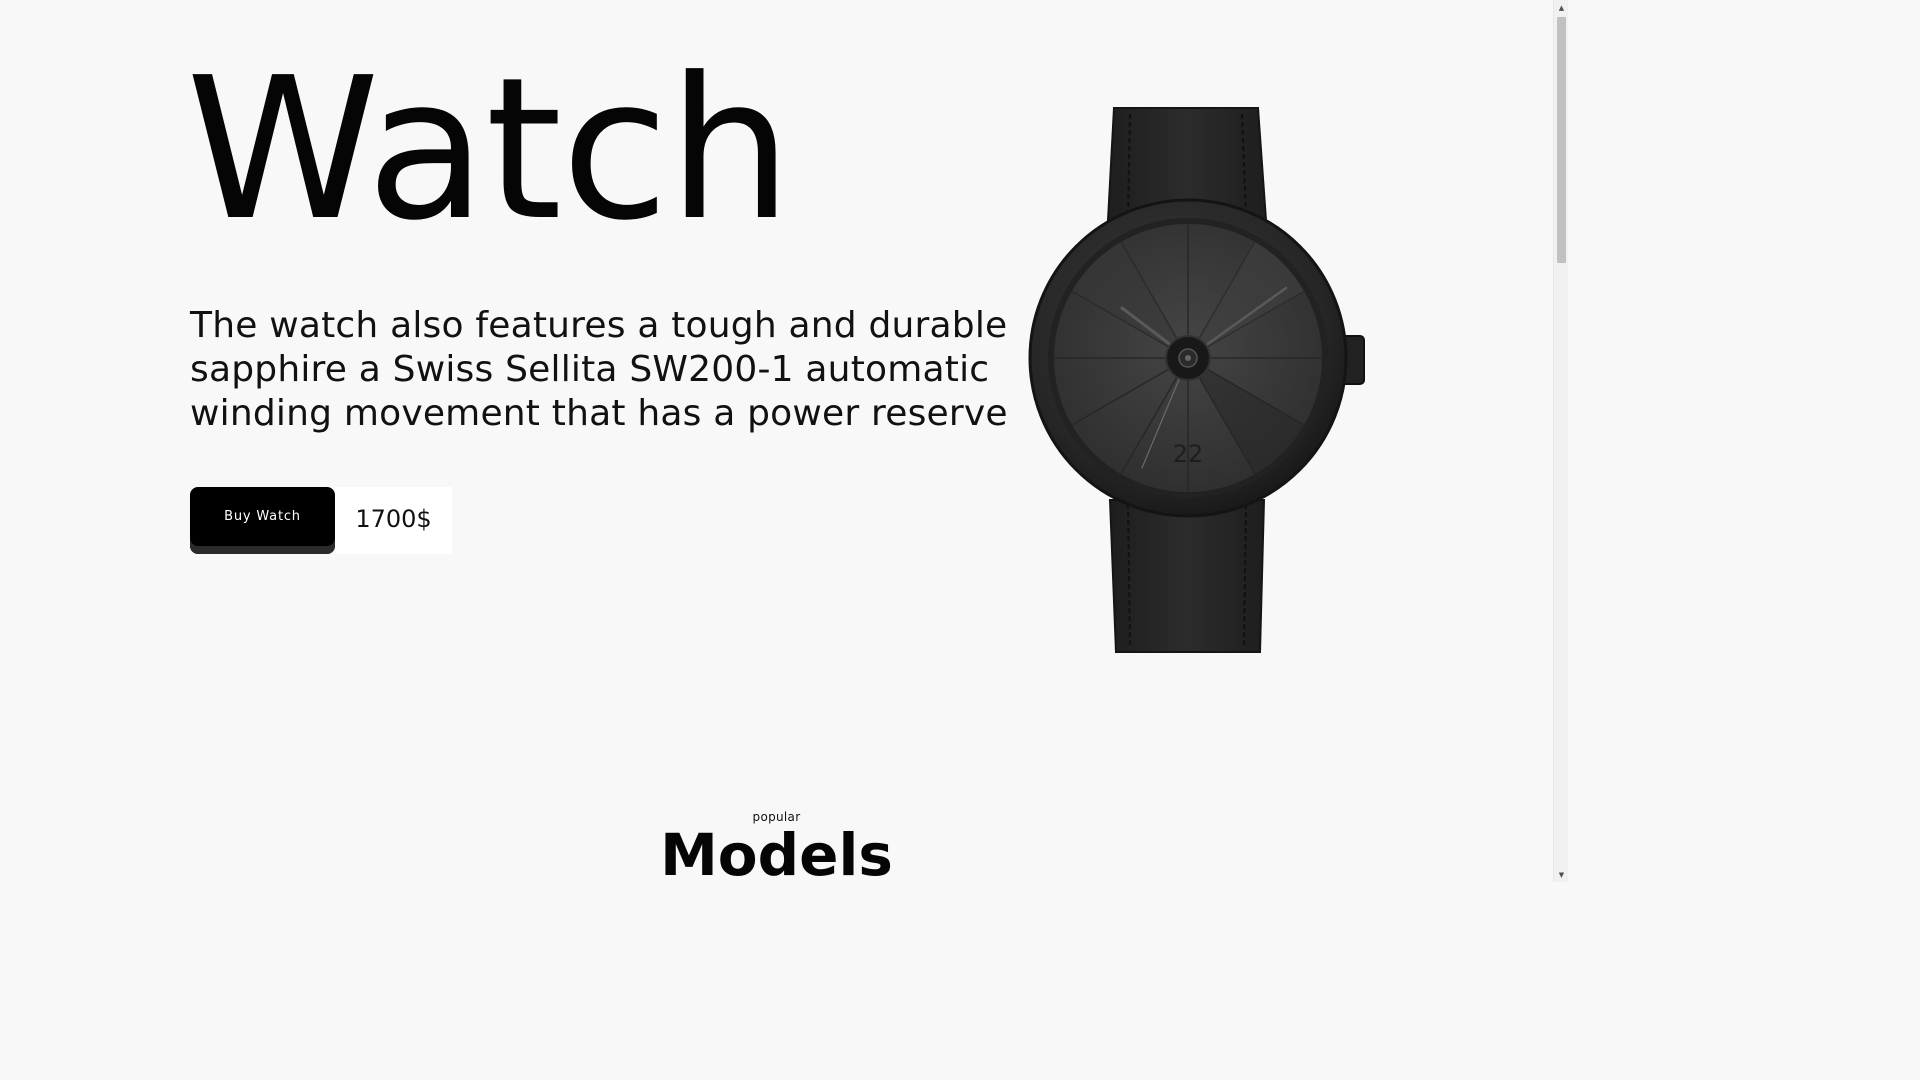 Image resolution: width=1920 pixels, height=1080 pixels. I want to click on buy-watch-button: Buy Watch, so click(262, 520).